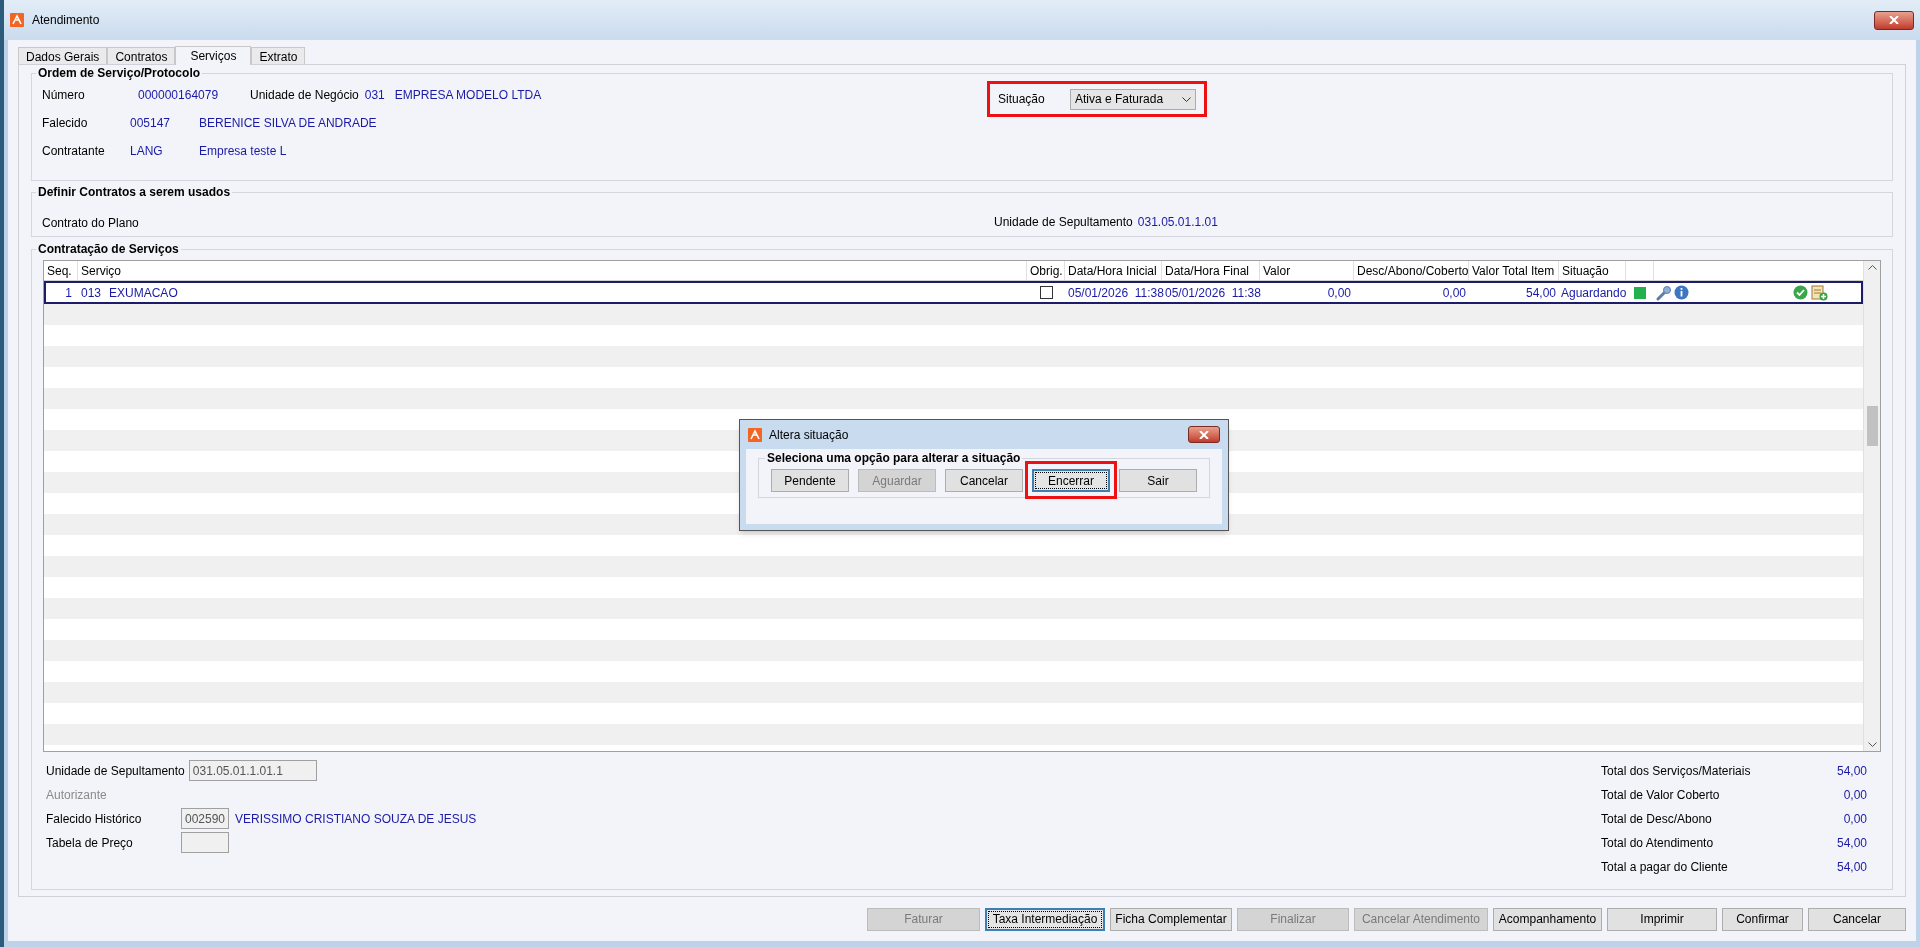  Describe the element at coordinates (1158, 480) in the screenshot. I see `action-button: Sair` at that location.